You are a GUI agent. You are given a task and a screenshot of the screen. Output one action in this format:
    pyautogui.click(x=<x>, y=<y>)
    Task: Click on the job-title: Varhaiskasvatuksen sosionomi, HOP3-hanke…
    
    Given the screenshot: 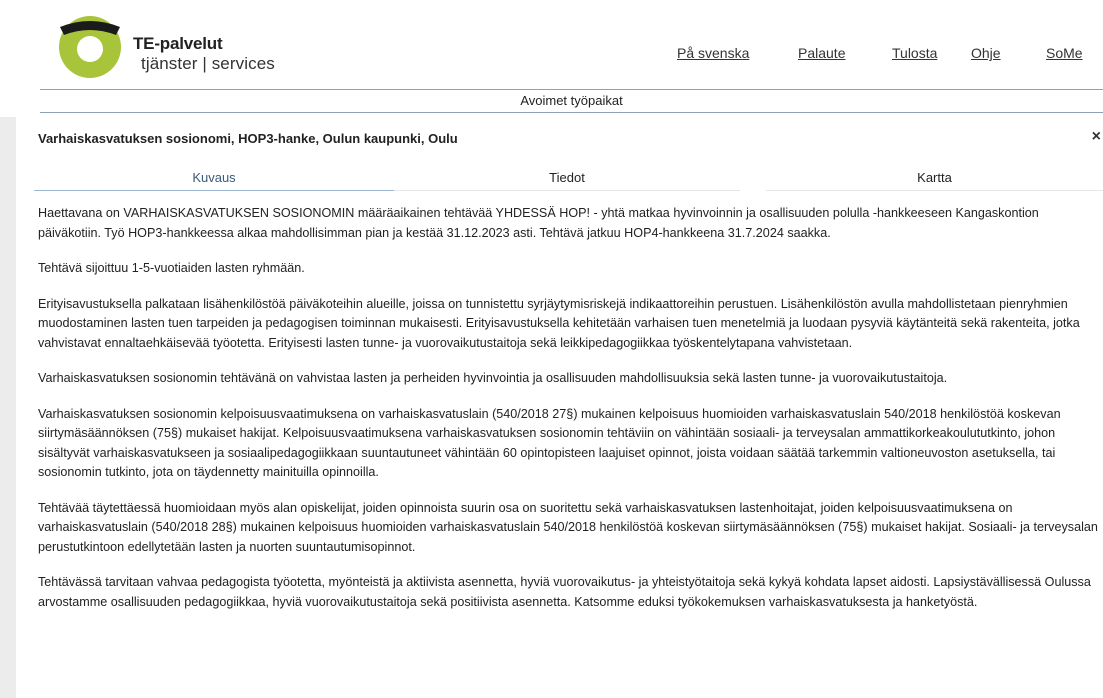 What is the action you would take?
    pyautogui.click(x=248, y=138)
    